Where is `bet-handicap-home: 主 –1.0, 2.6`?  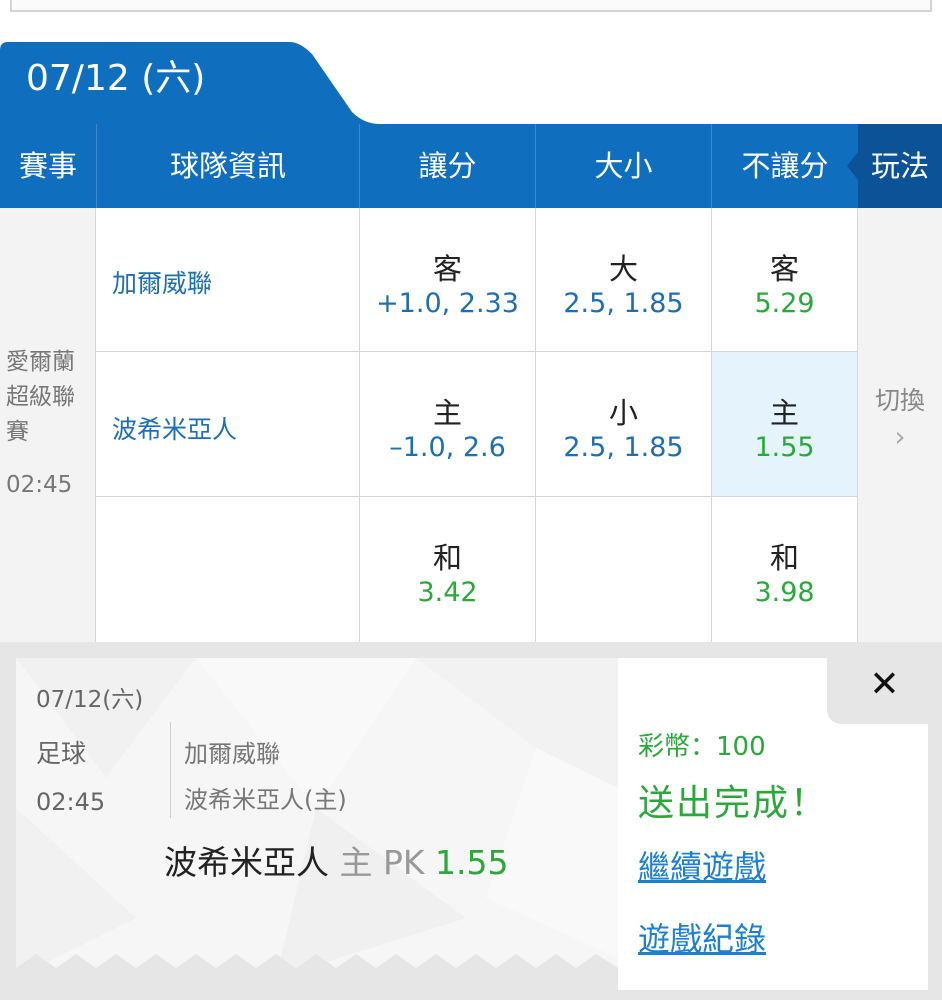 bet-handicap-home: 主 –1.0, 2.6 is located at coordinates (448, 424).